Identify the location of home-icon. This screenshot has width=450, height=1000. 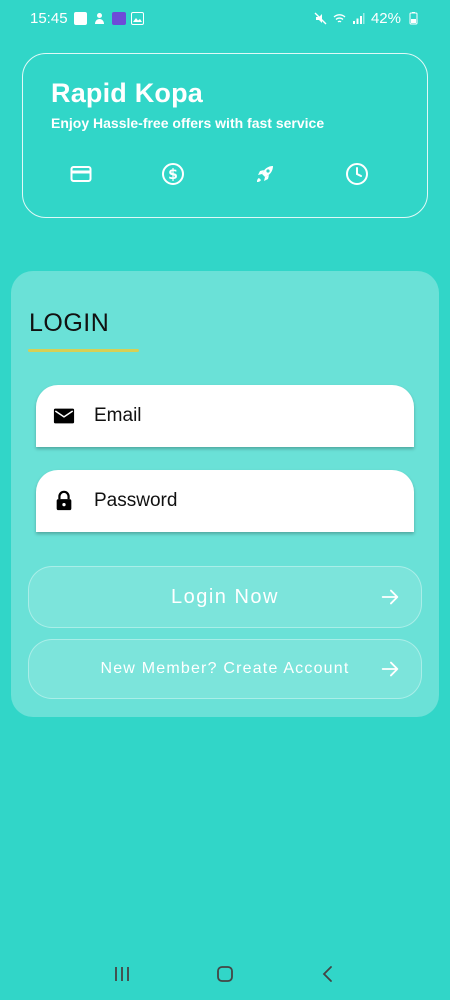
(225, 974).